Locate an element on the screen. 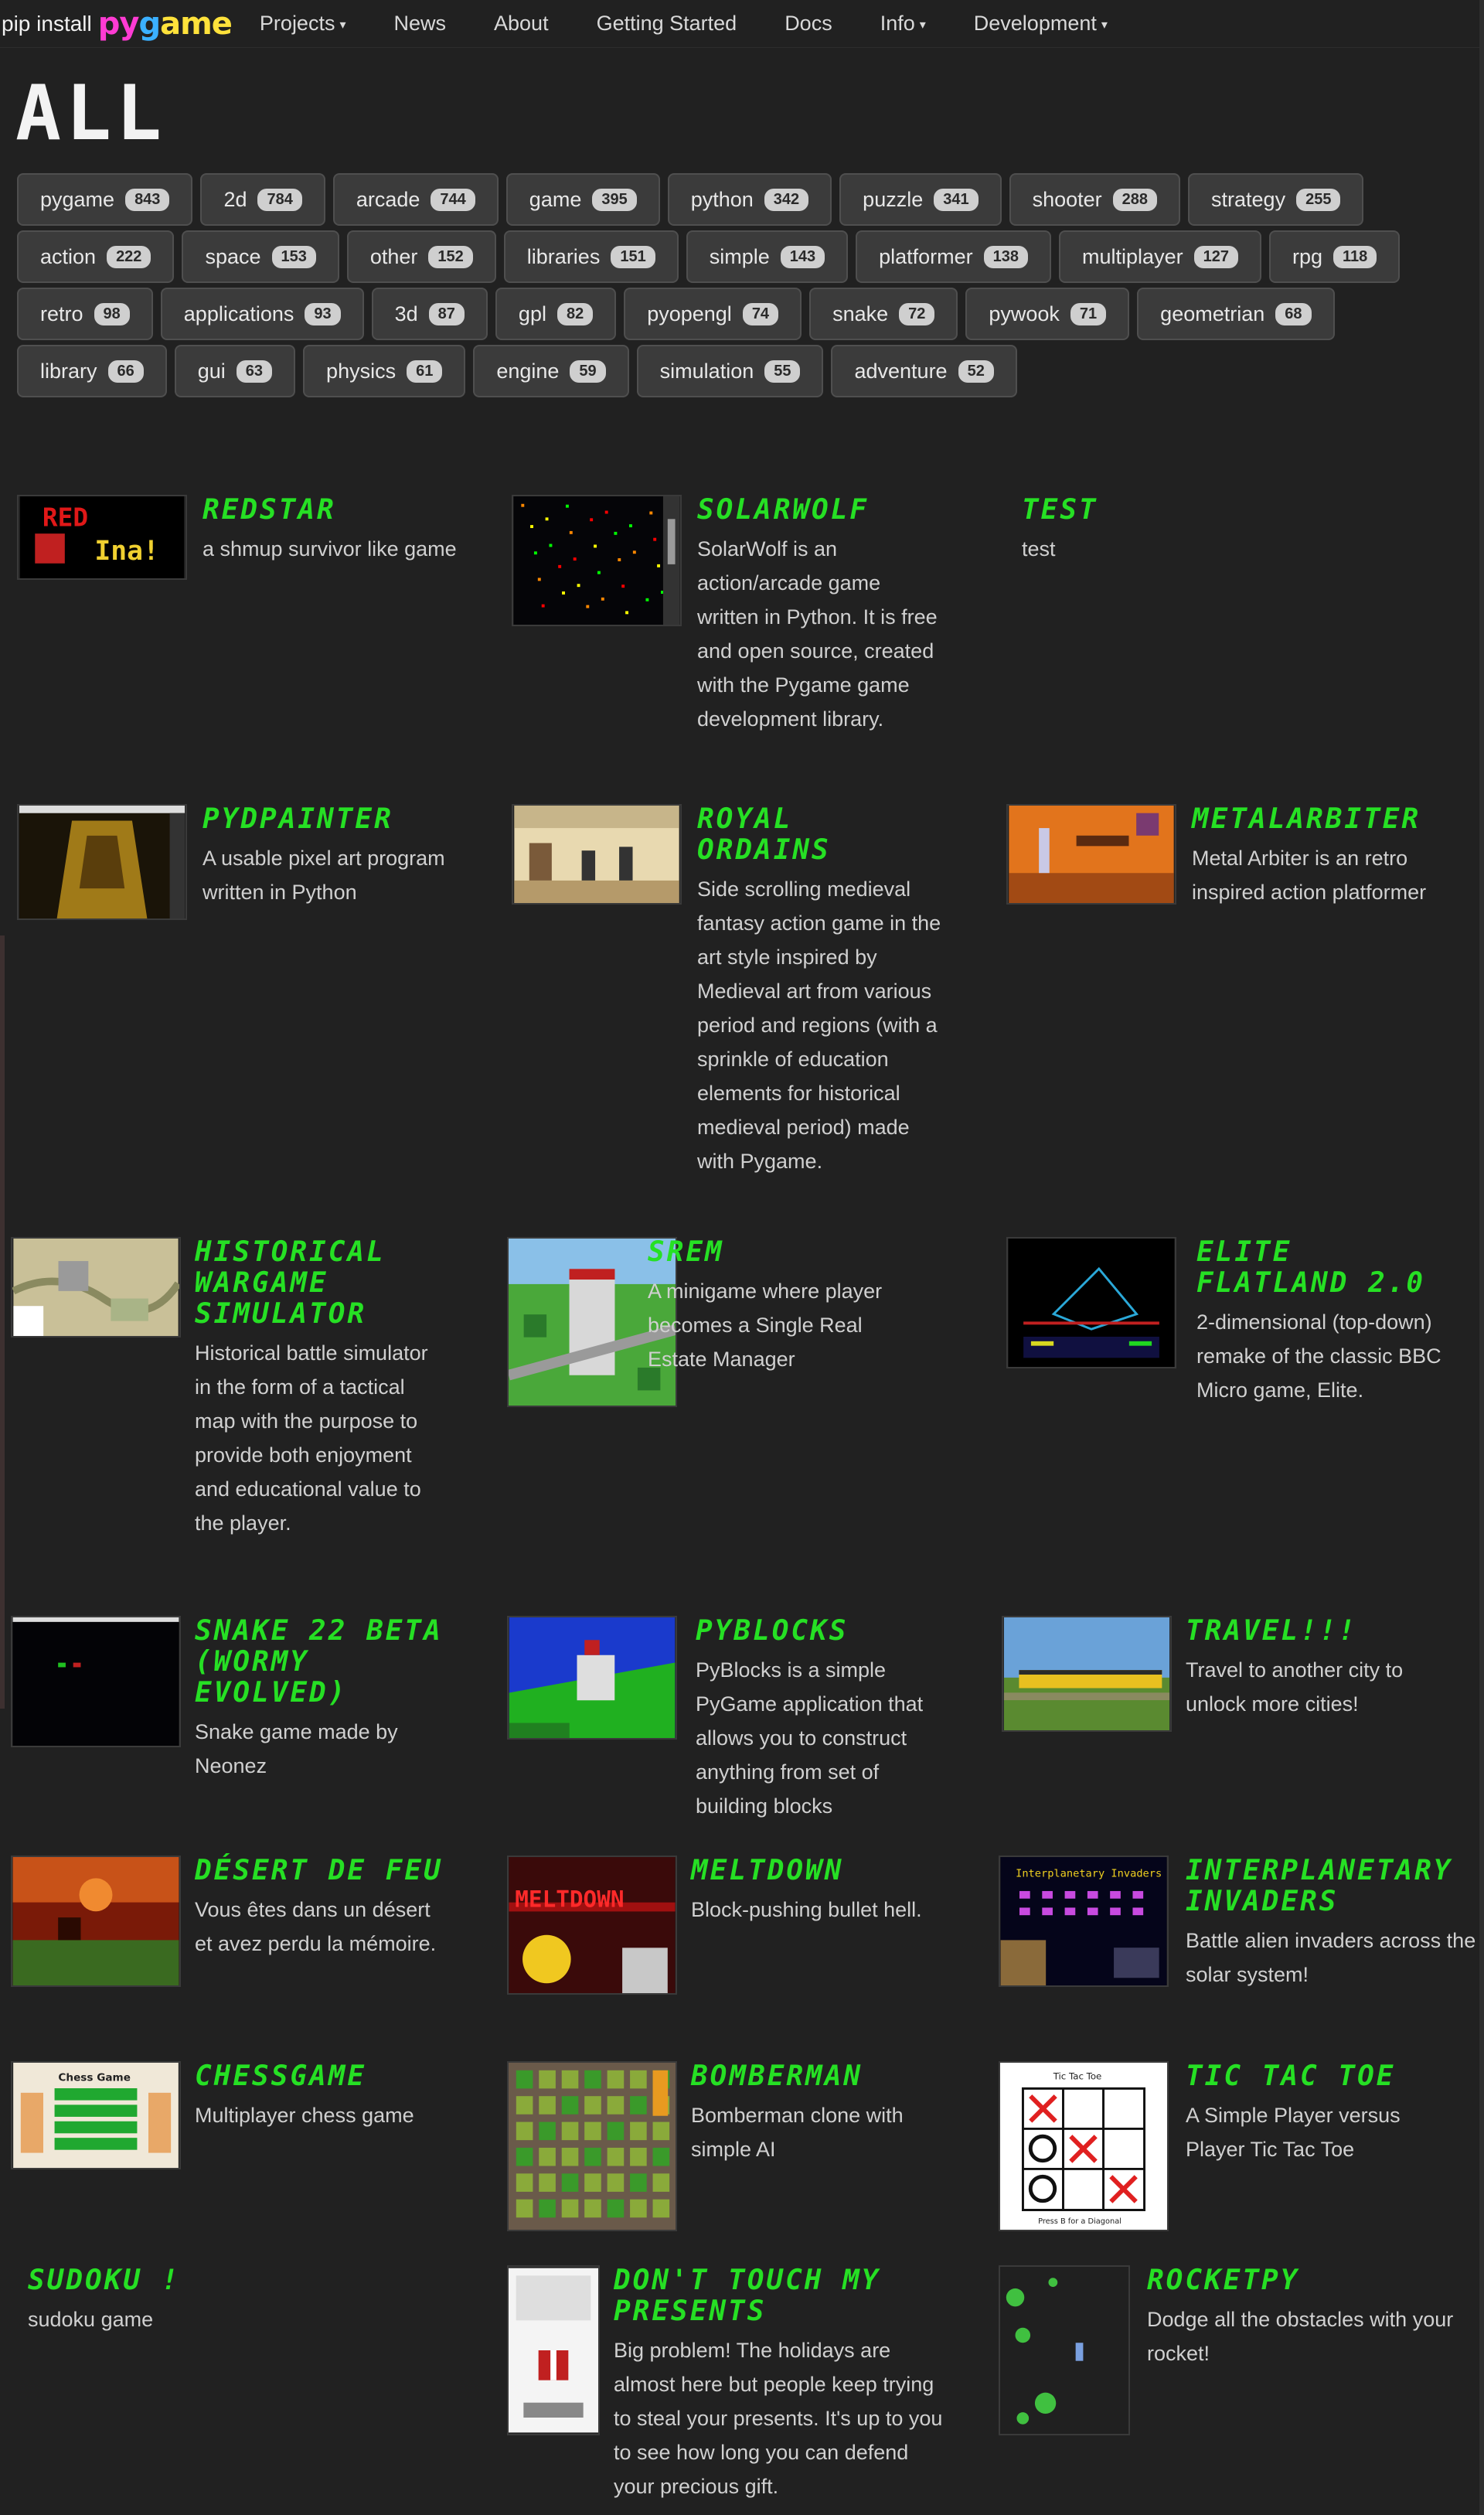 The width and height of the screenshot is (1484, 2515). project-title-link: PYBLOCKS is located at coordinates (823, 1631).